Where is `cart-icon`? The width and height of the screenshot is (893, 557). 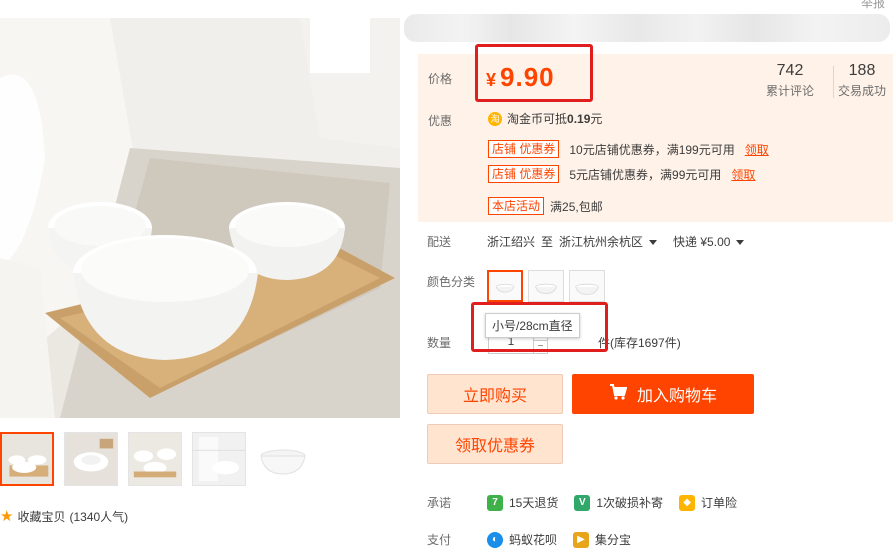 cart-icon is located at coordinates (618, 394).